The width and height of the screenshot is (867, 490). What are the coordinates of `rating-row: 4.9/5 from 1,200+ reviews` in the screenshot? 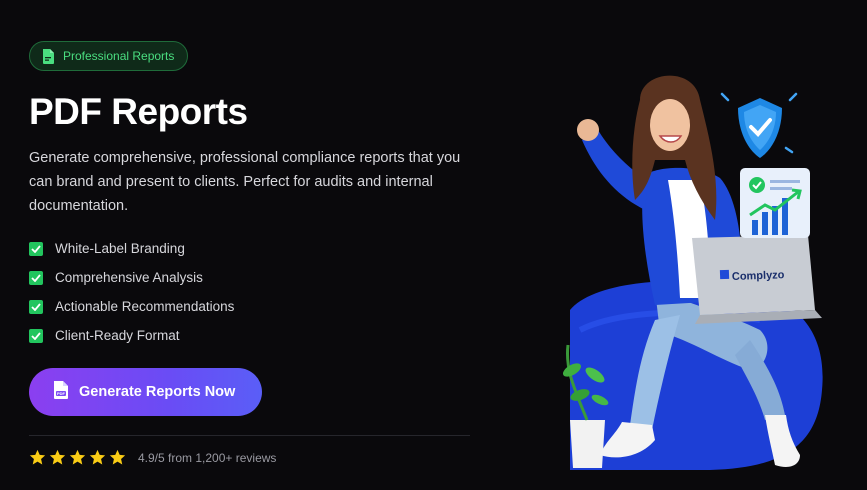 It's located at (251, 457).